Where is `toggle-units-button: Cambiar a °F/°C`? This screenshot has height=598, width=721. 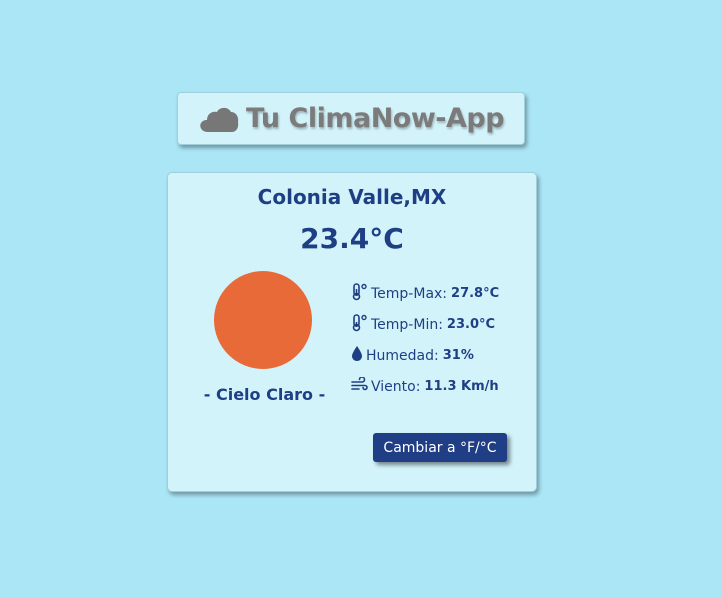 toggle-units-button: Cambiar a °F/°C is located at coordinates (440, 447).